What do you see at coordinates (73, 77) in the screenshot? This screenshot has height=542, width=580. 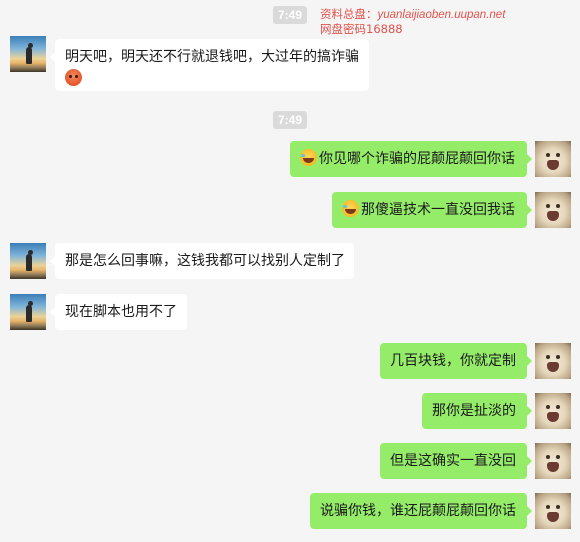 I see `angry-face-emoji` at bounding box center [73, 77].